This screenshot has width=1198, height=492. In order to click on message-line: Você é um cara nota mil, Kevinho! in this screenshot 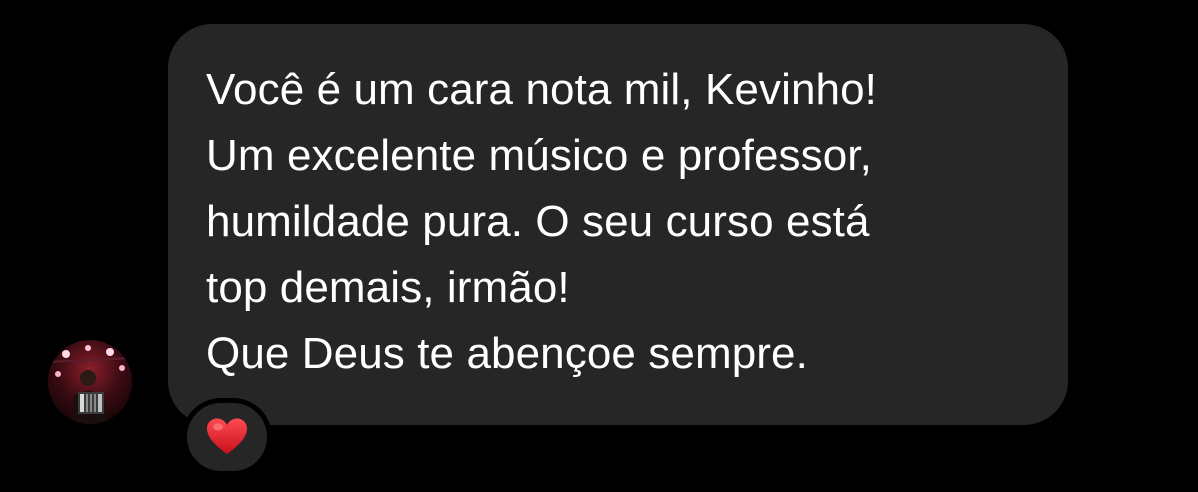, I will do `click(541, 89)`.